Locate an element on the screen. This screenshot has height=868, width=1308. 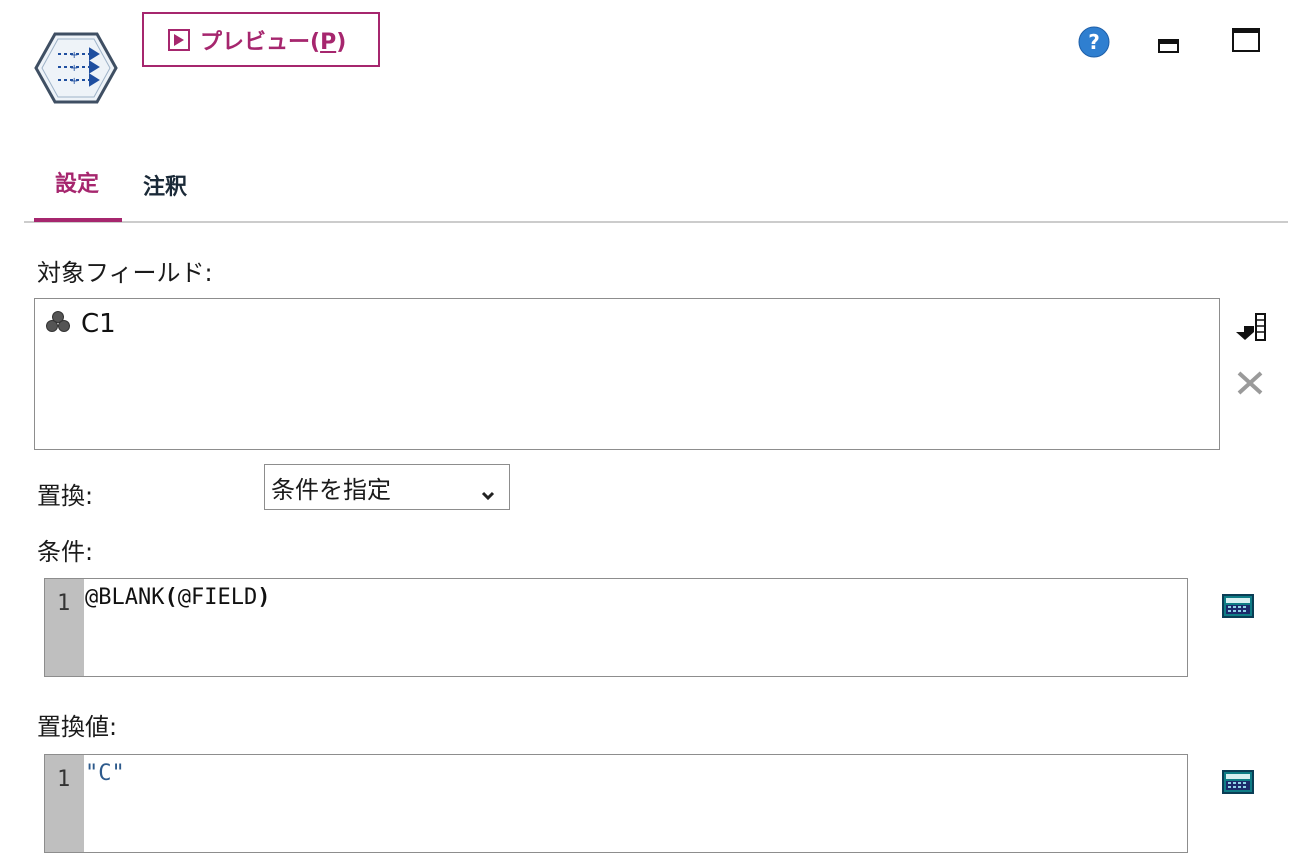
condition-editor: 1 @BLANK(@FIELD) is located at coordinates (616, 627).